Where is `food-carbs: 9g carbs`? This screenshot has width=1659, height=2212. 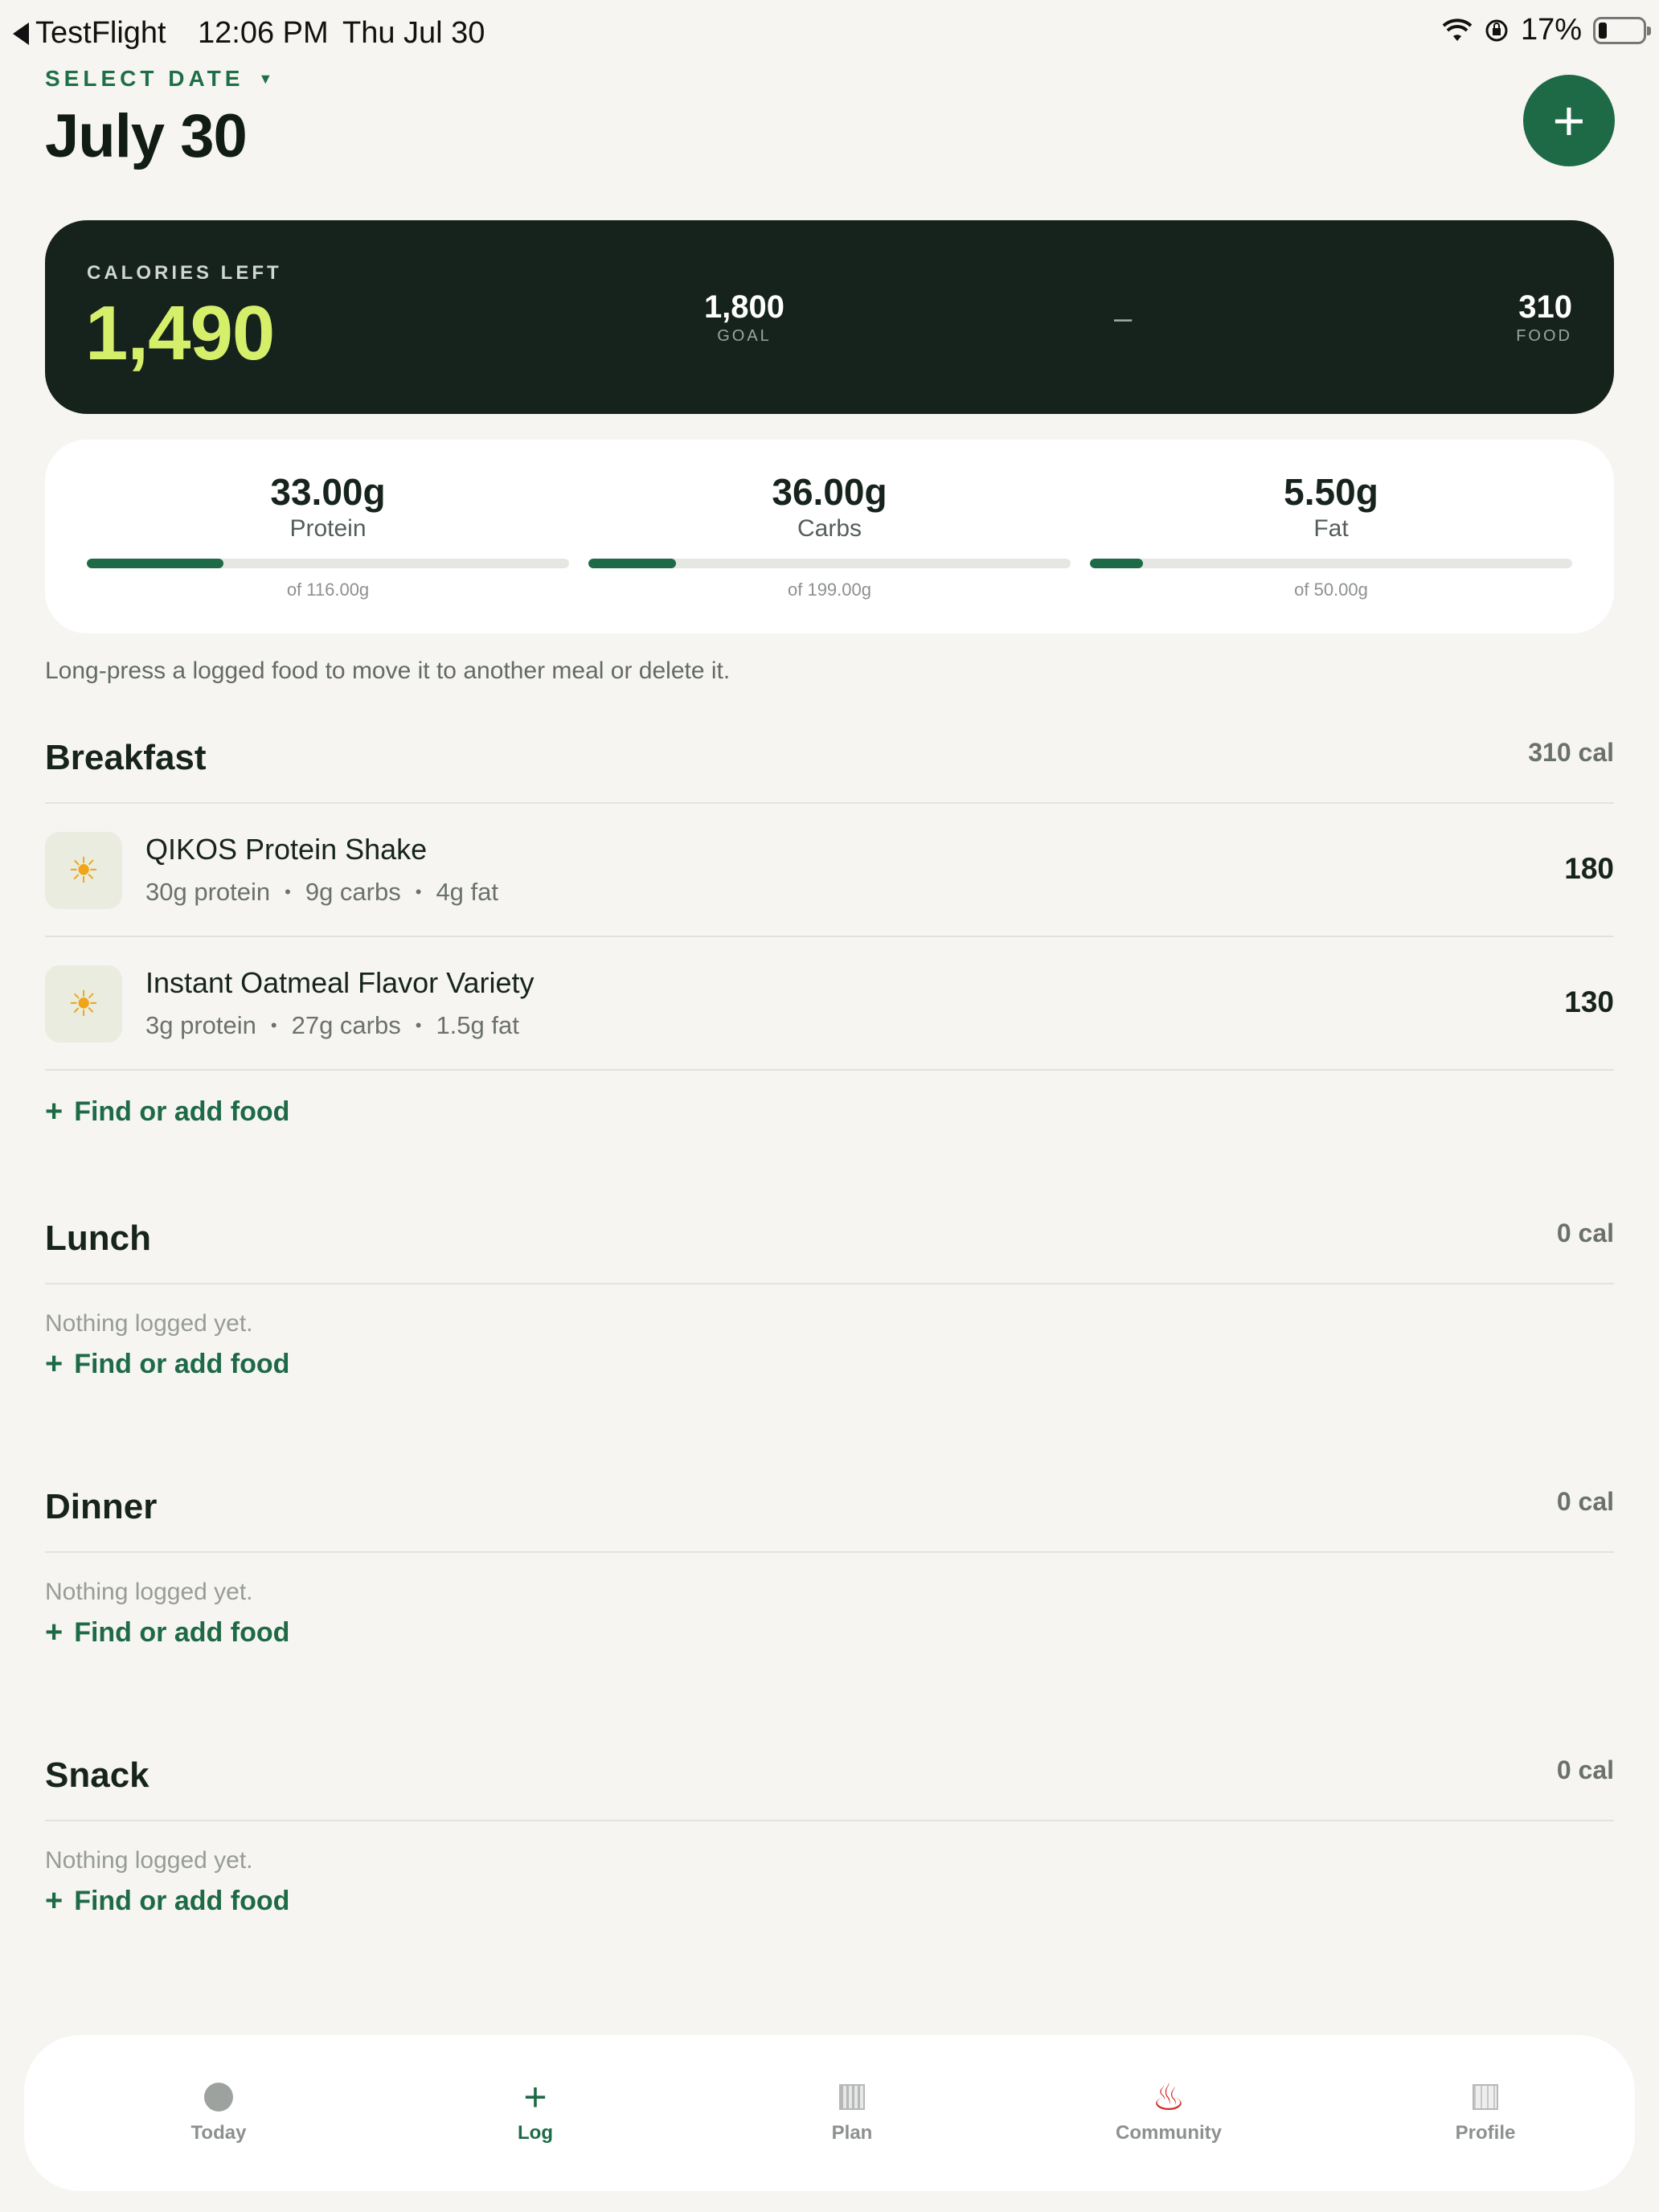 food-carbs: 9g carbs is located at coordinates (353, 892).